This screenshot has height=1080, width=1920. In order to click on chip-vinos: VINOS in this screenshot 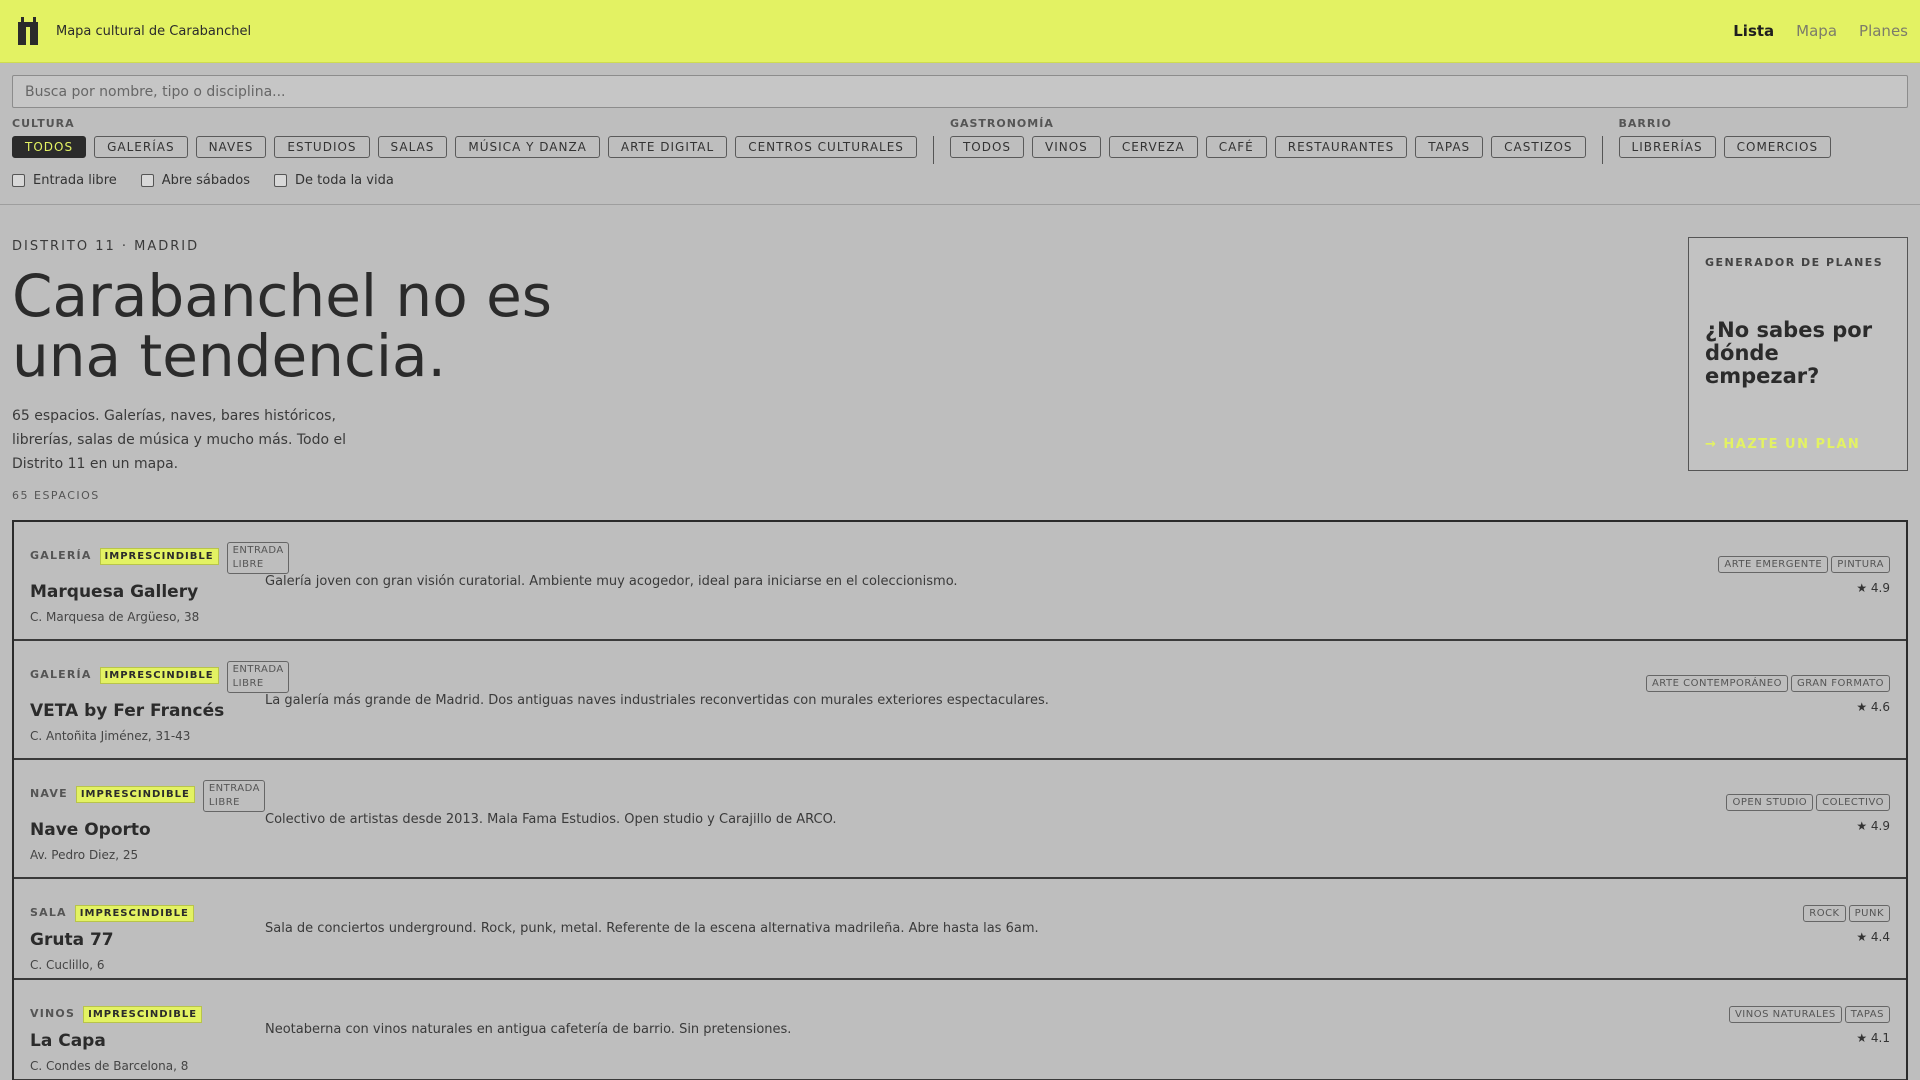, I will do `click(1066, 147)`.